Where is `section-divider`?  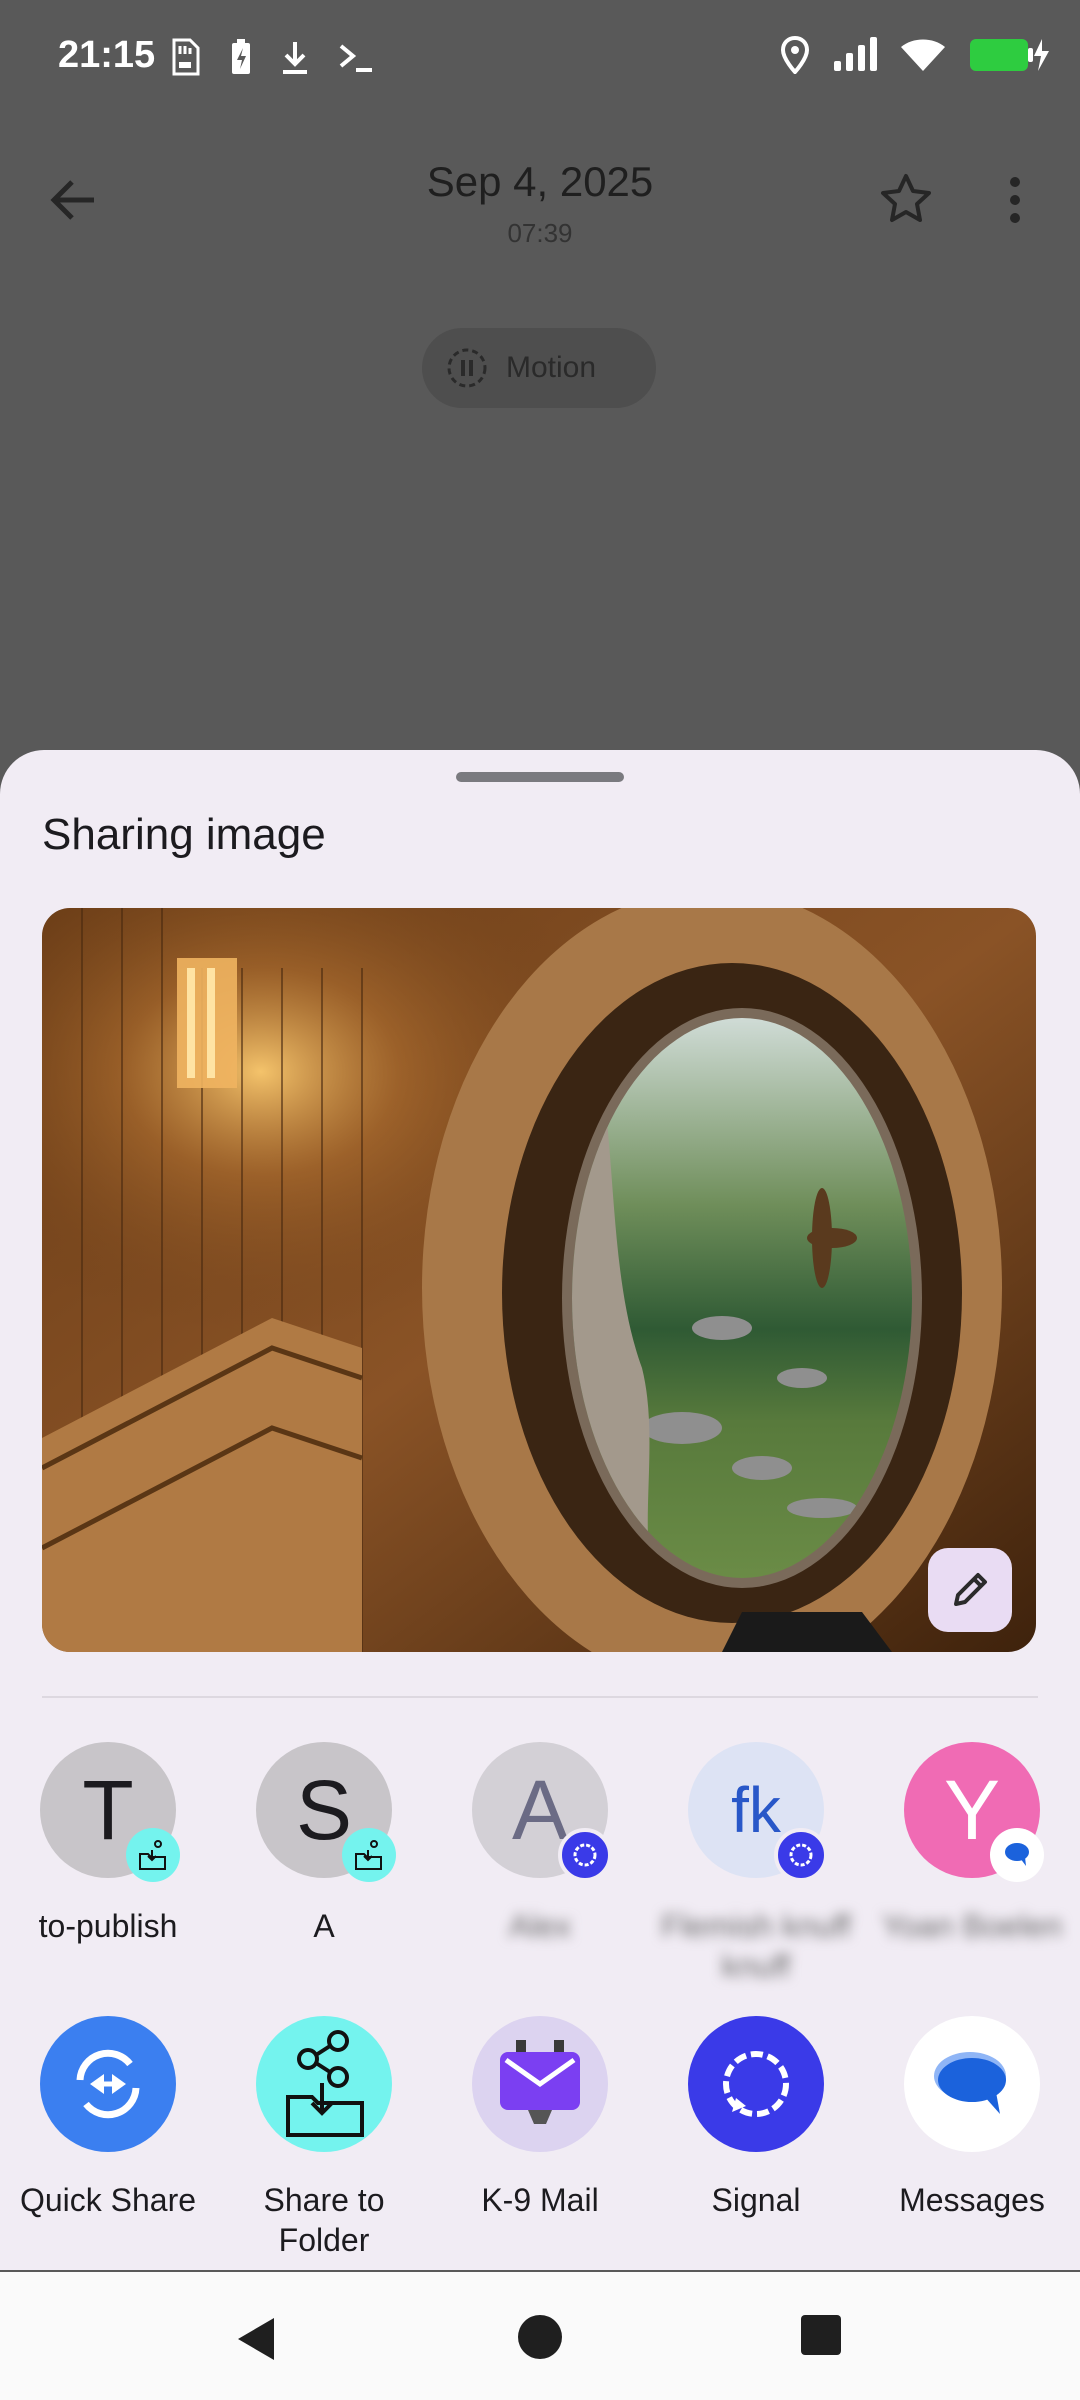
section-divider is located at coordinates (540, 1697).